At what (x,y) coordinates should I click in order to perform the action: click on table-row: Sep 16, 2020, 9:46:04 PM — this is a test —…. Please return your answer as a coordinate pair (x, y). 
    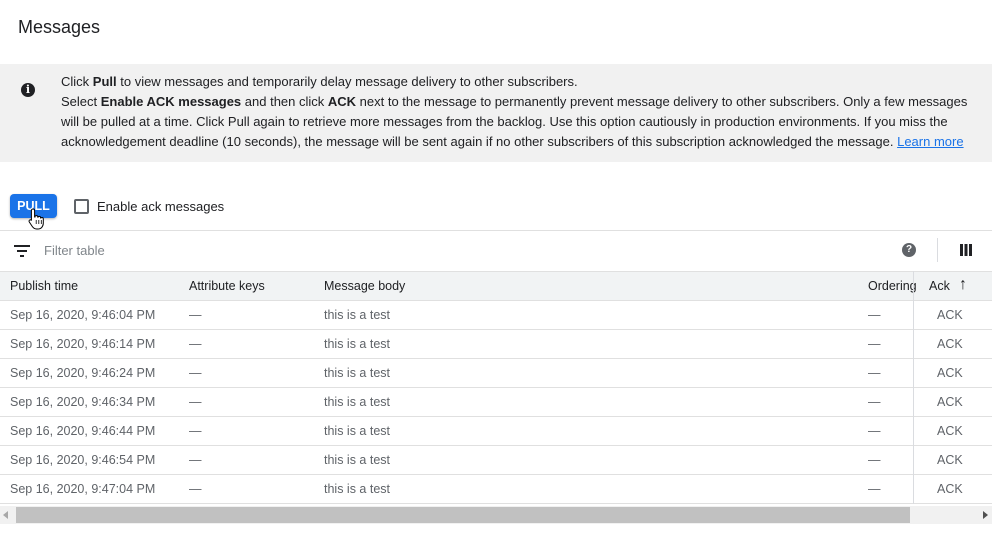
    Looking at the image, I should click on (496, 315).